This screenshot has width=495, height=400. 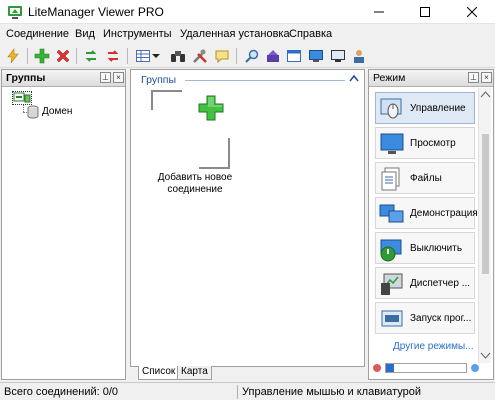 What do you see at coordinates (37, 34) in the screenshot?
I see `menu-connection: Соединение` at bounding box center [37, 34].